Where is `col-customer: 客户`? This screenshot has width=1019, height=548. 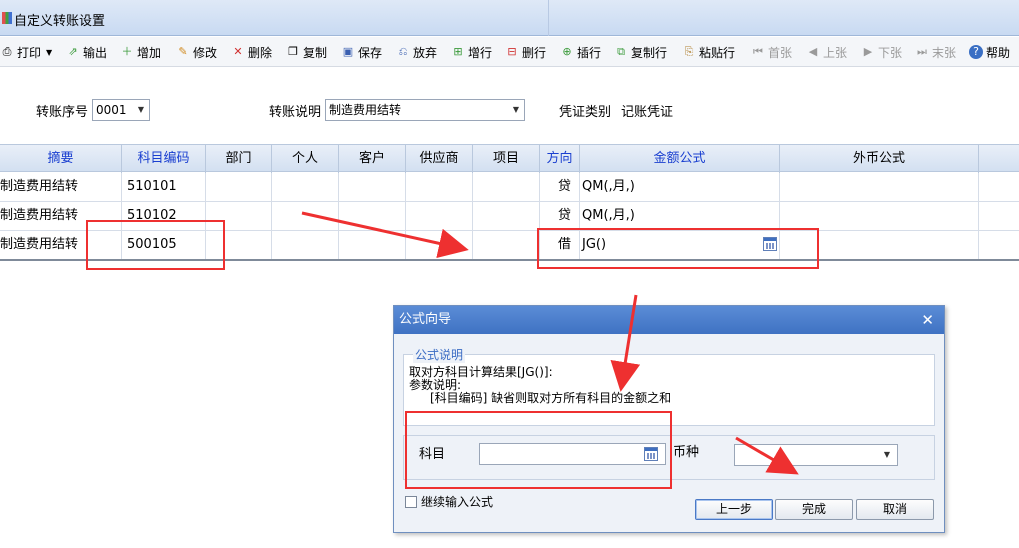 col-customer: 客户 is located at coordinates (372, 159).